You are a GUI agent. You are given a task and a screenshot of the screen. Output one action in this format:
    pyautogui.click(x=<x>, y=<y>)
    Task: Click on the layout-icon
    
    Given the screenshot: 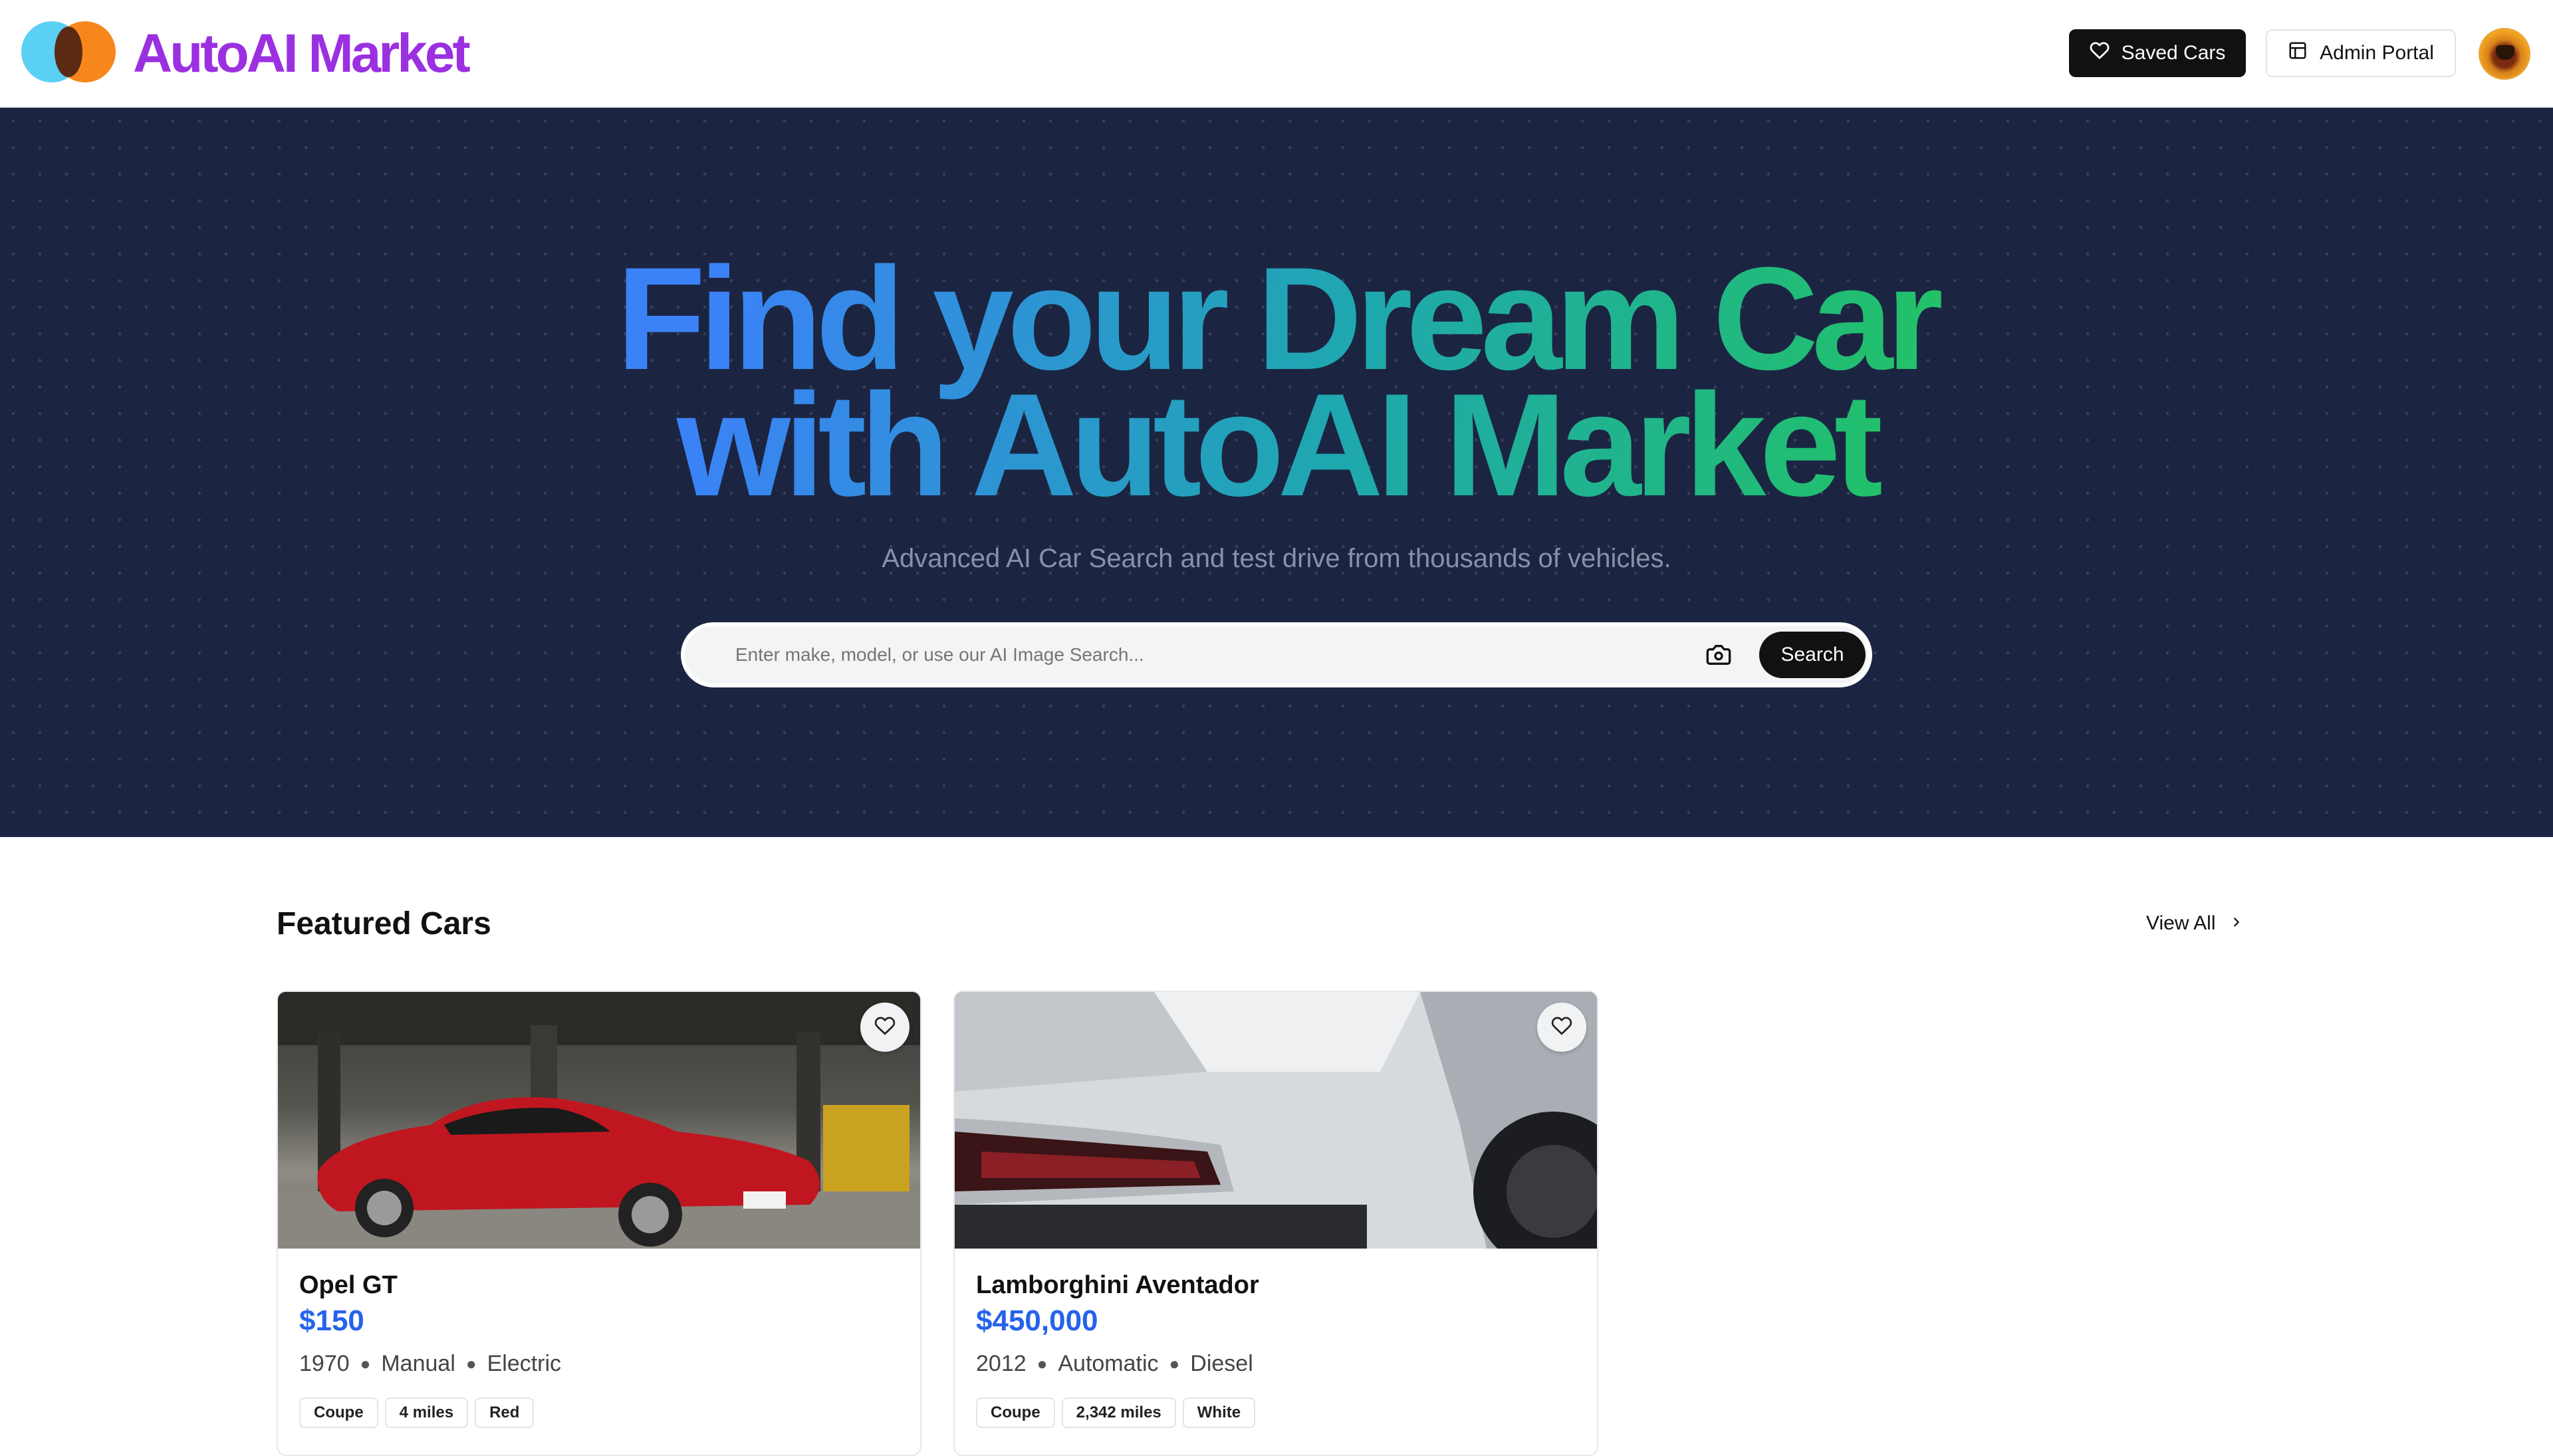 What is the action you would take?
    pyautogui.click(x=2298, y=53)
    